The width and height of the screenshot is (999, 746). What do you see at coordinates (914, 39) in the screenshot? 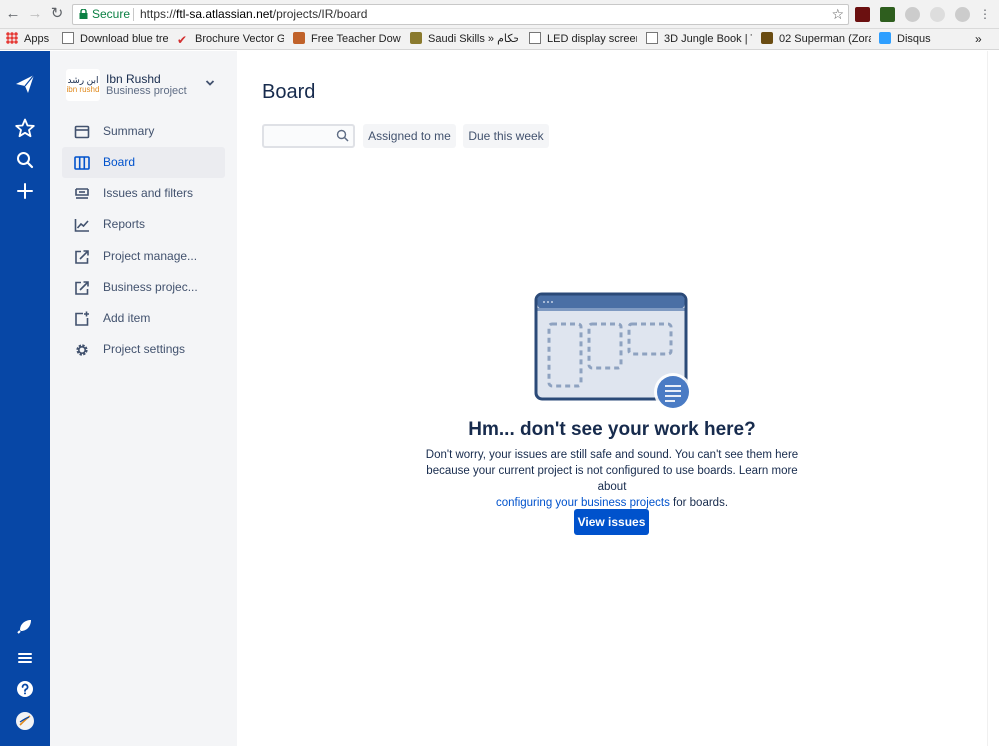
I see `bookmark-label: Disqus` at bounding box center [914, 39].